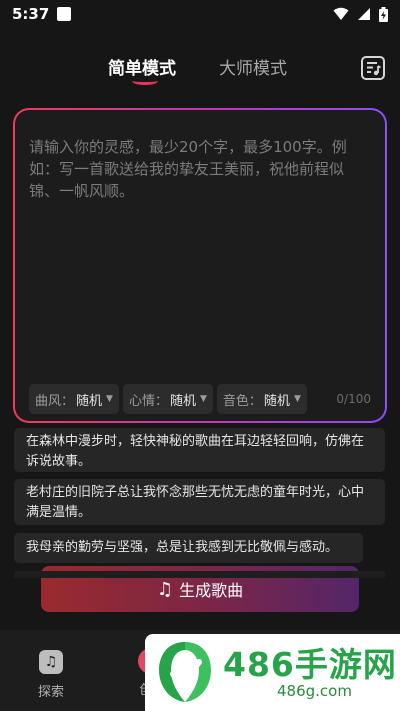 This screenshot has height=711, width=400. I want to click on mood-chip-key: 心情：, so click(148, 401).